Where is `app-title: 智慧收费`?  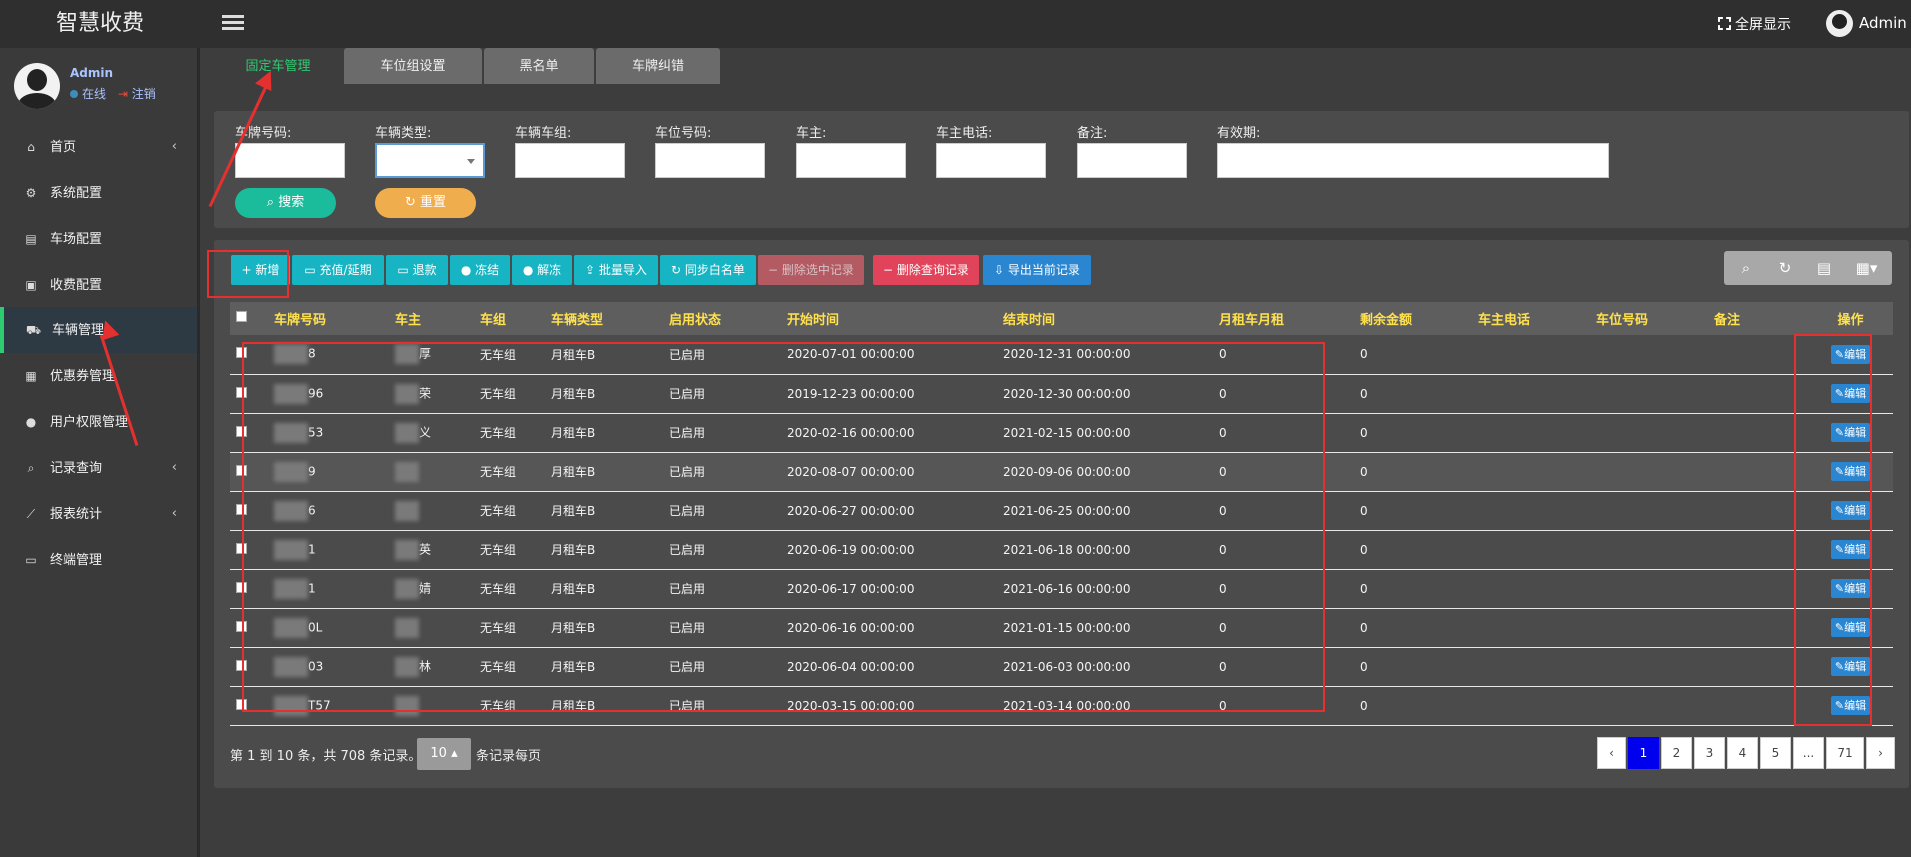
app-title: 智慧收费 is located at coordinates (99, 23).